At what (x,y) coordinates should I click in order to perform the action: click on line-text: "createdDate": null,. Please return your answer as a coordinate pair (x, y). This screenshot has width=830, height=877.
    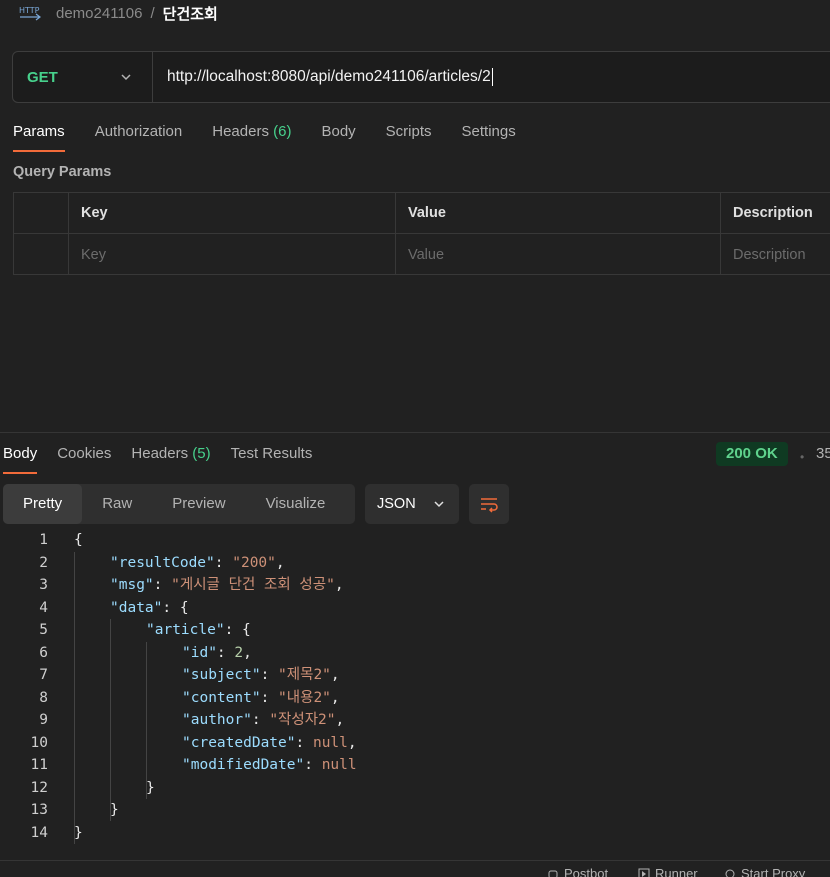
    Looking at the image, I should click on (269, 743).